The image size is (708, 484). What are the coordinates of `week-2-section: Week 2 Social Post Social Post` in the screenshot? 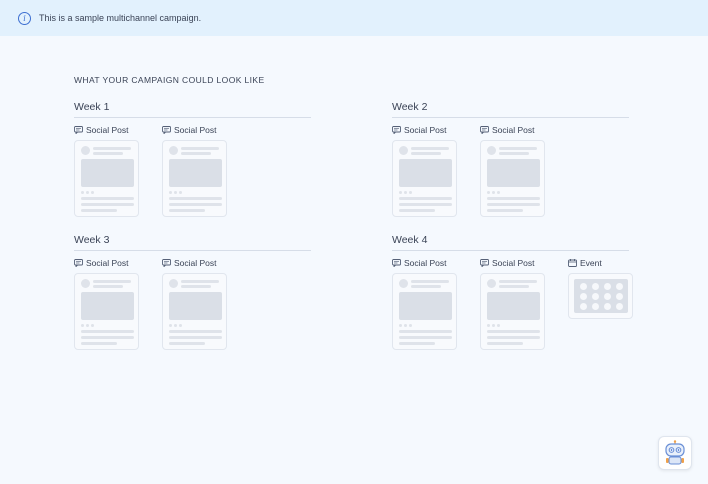 It's located at (510, 159).